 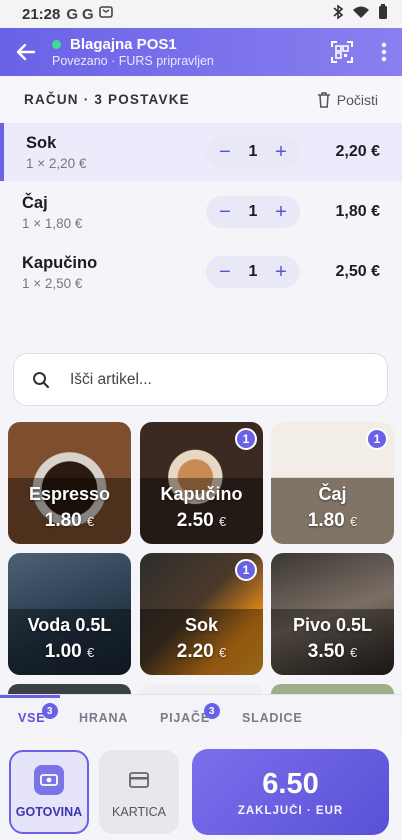 I want to click on notification-icon, so click(x=106, y=14).